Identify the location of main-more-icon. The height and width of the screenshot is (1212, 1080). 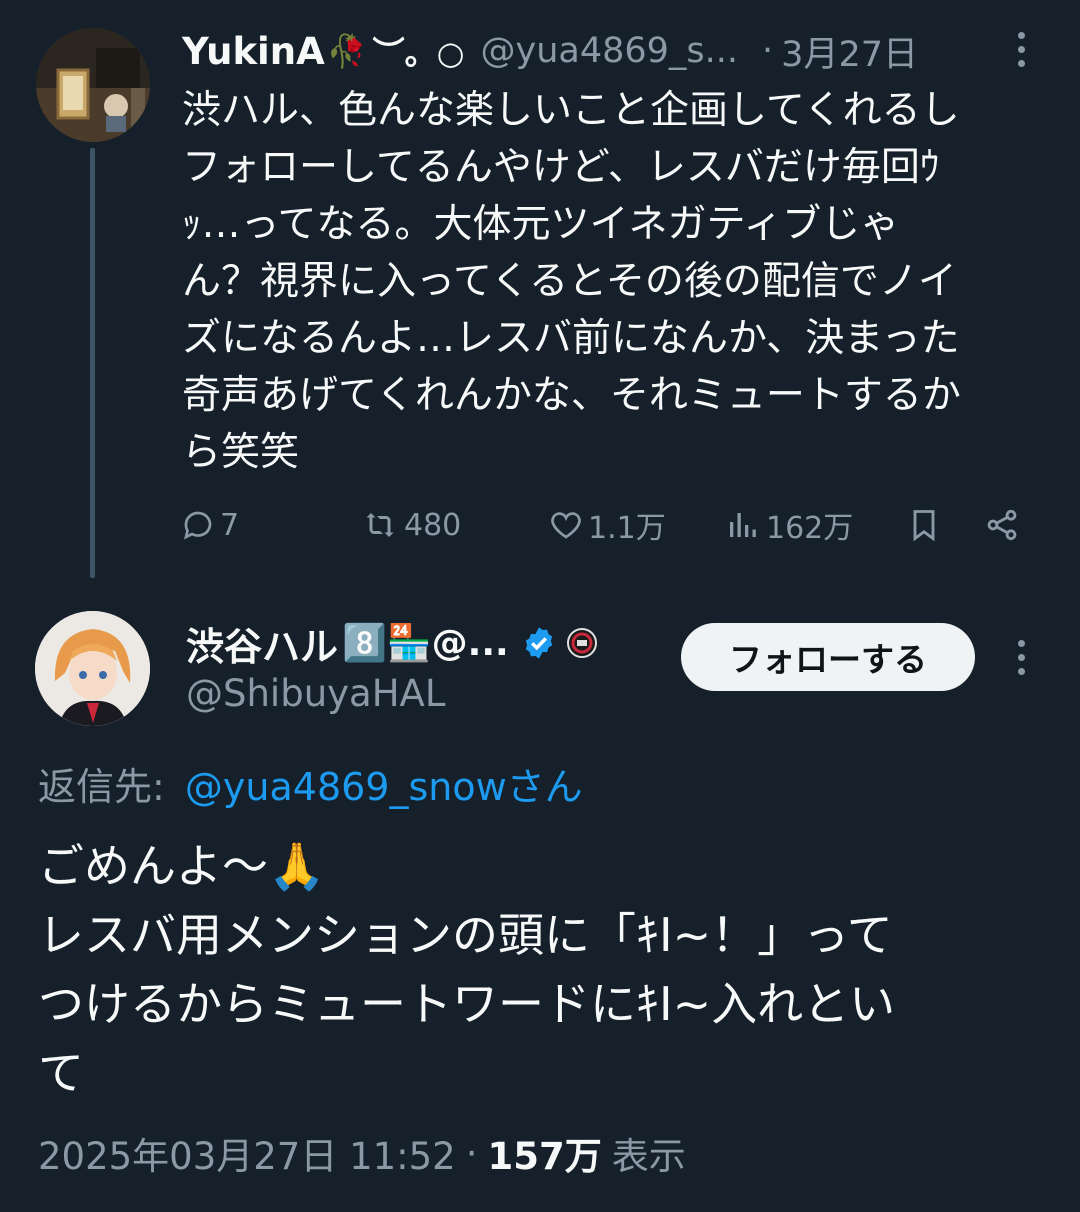
(1021, 657).